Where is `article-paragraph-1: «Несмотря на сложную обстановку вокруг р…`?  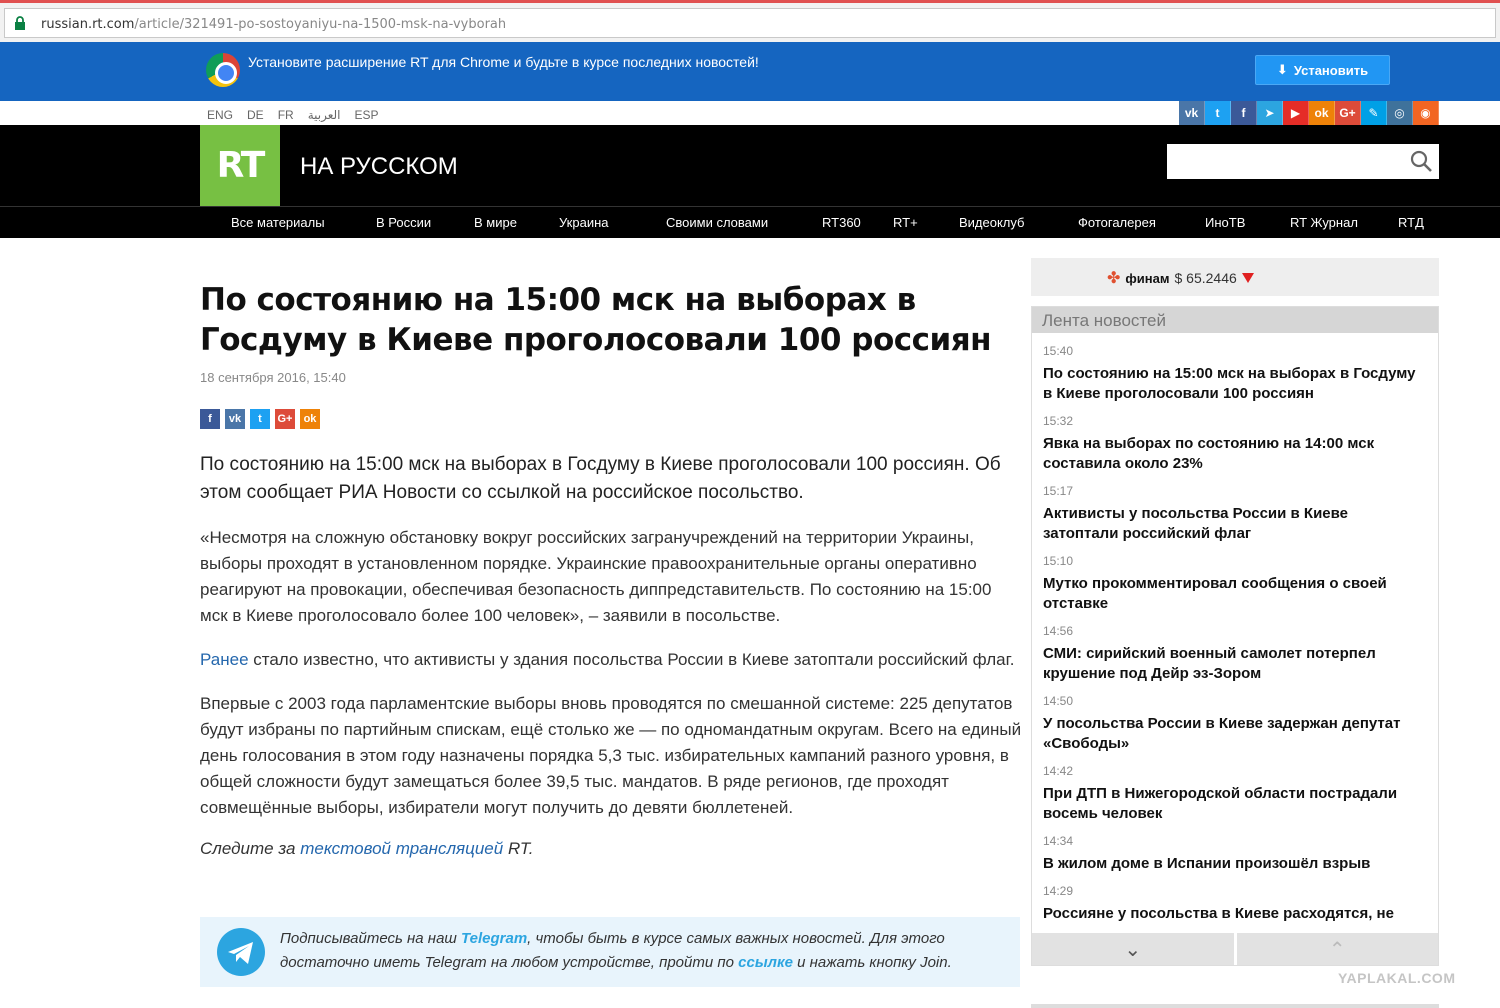
article-paragraph-1: «Несмотря на сложную обстановку вокруг р… is located at coordinates (596, 576).